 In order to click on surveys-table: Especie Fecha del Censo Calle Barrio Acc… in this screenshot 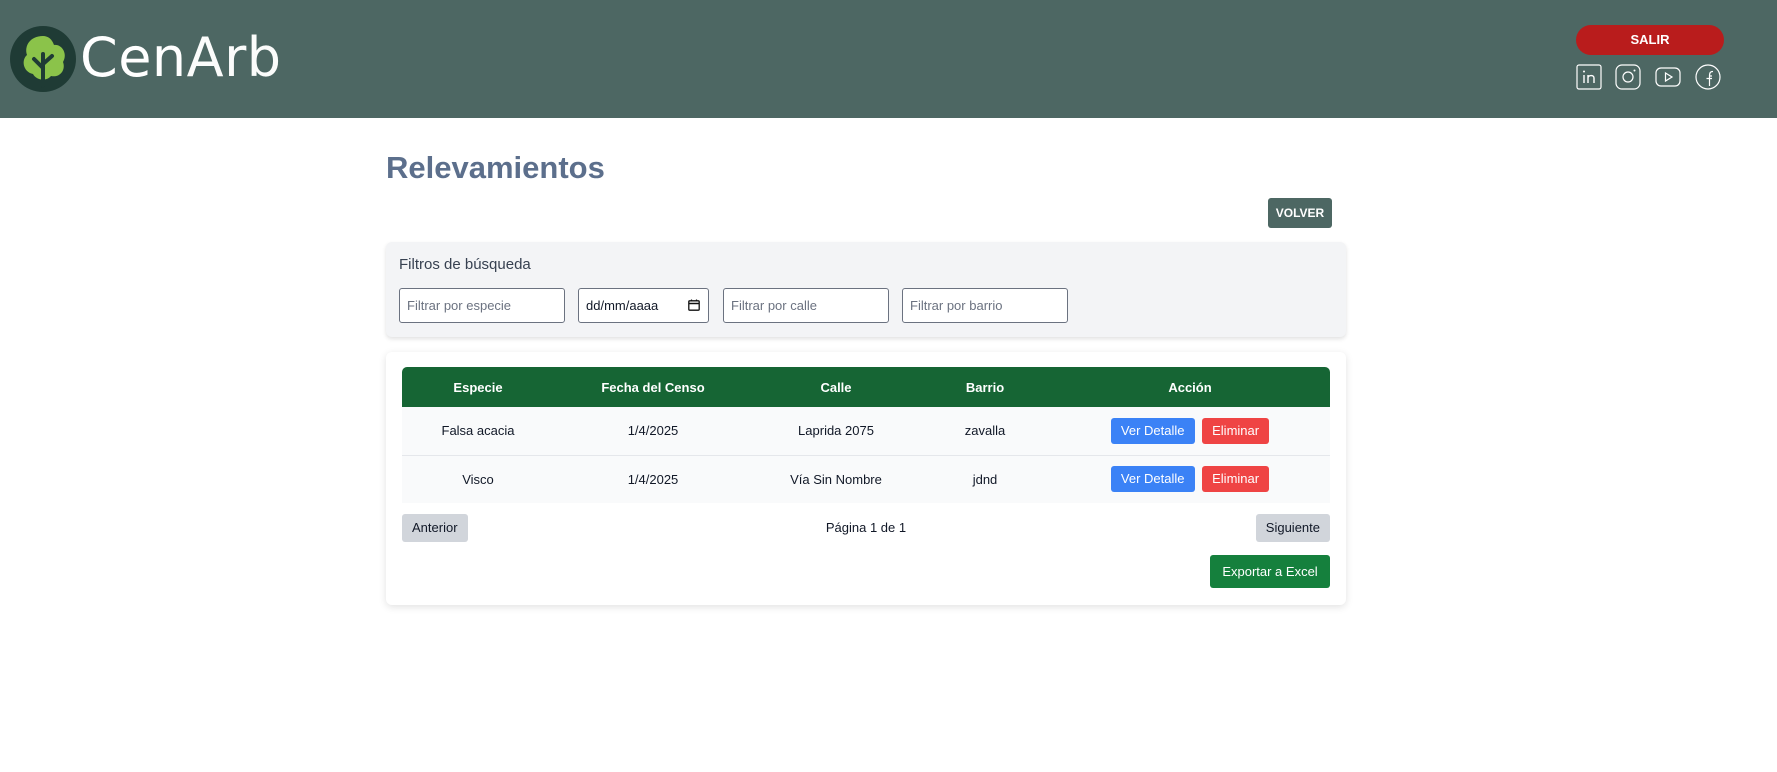, I will do `click(866, 435)`.